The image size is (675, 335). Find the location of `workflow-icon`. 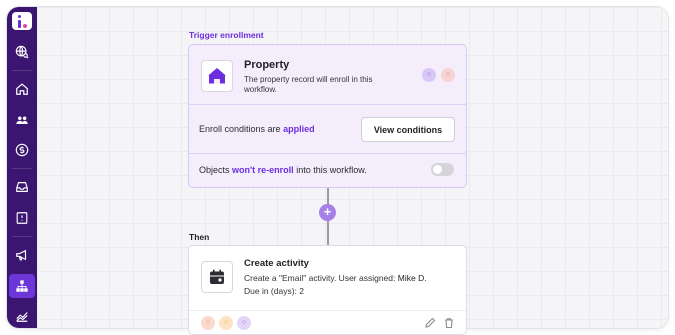

workflow-icon is located at coordinates (22, 286).